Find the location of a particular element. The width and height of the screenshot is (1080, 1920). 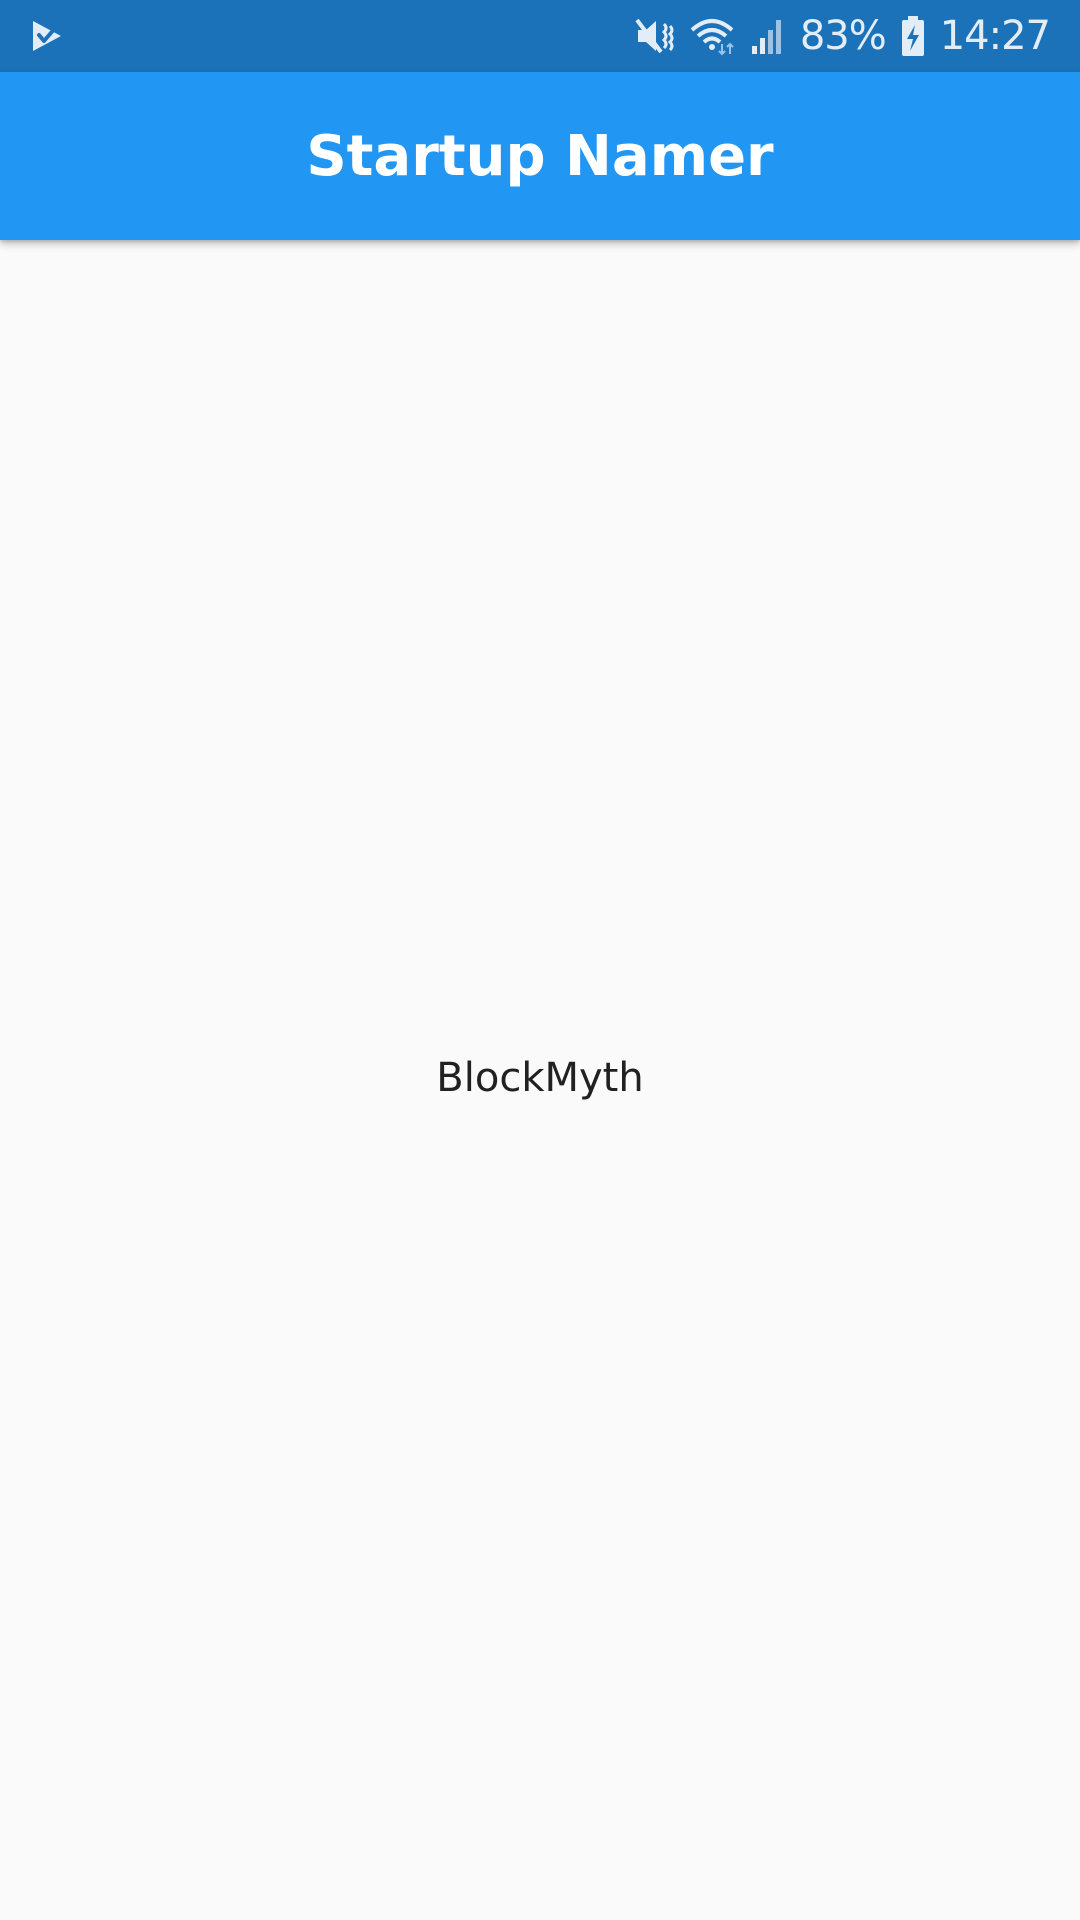

clock: 14:27 is located at coordinates (995, 36).